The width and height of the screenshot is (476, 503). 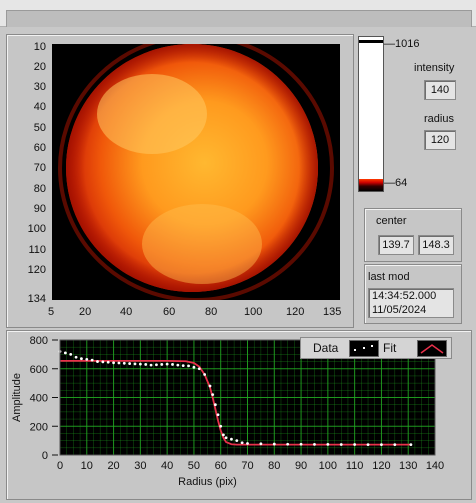 What do you see at coordinates (39, 107) in the screenshot?
I see `y-tick-40: 40` at bounding box center [39, 107].